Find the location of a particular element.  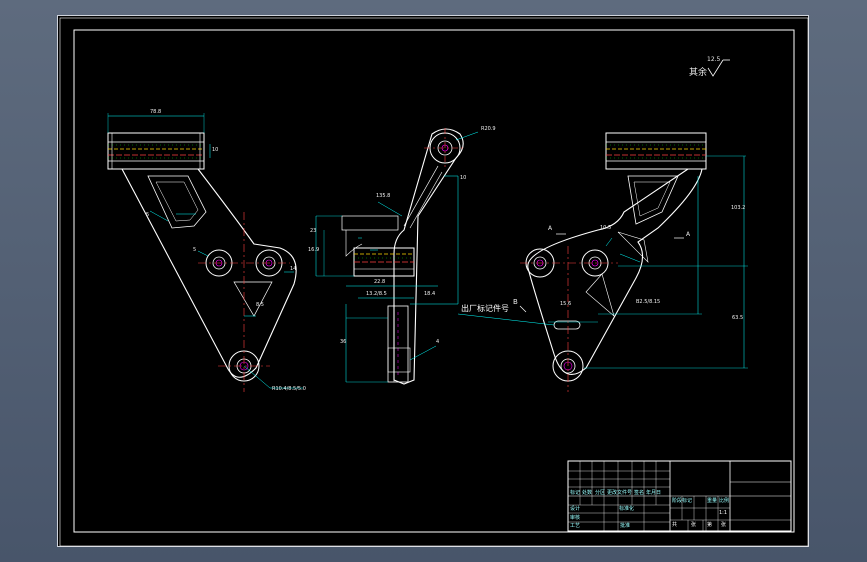

tb-approval-3: 工艺 is located at coordinates (575, 526).